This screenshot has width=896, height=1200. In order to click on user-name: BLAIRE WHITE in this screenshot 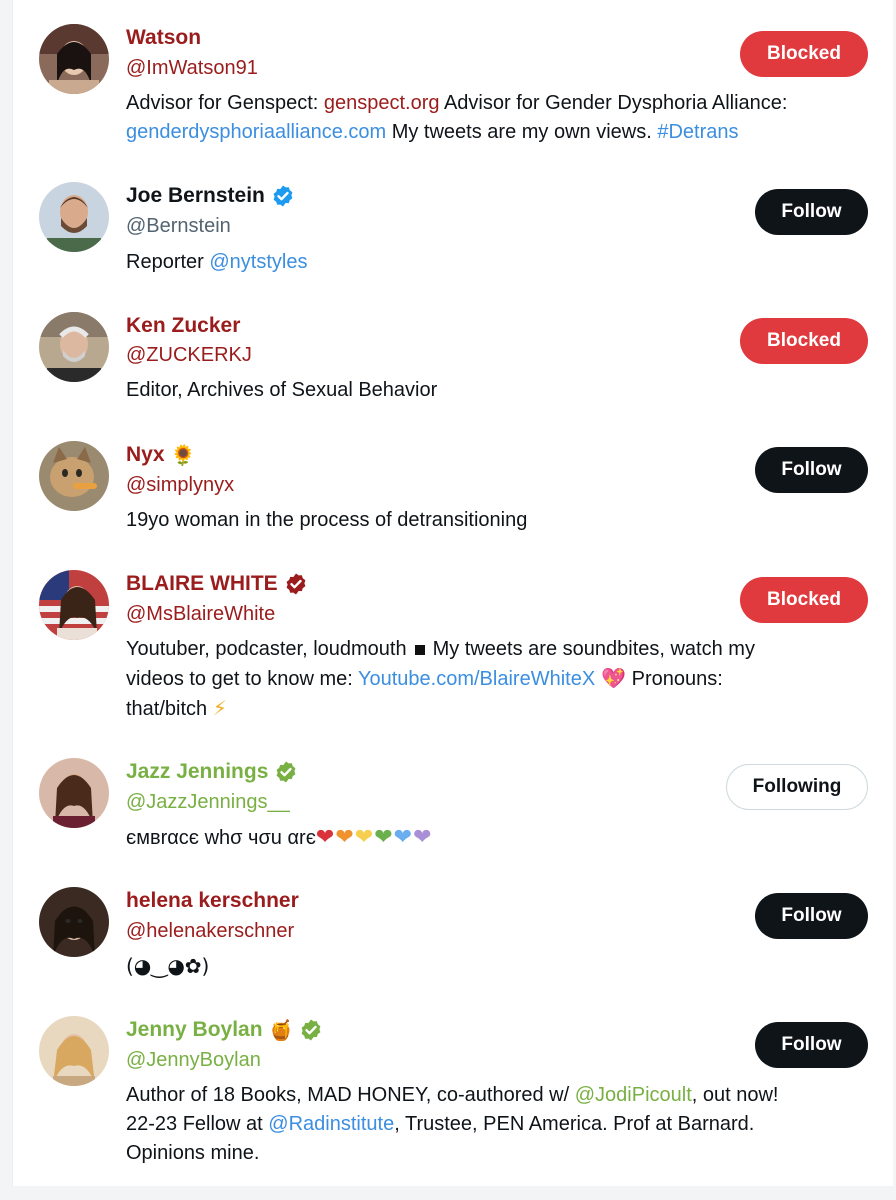, I will do `click(217, 584)`.